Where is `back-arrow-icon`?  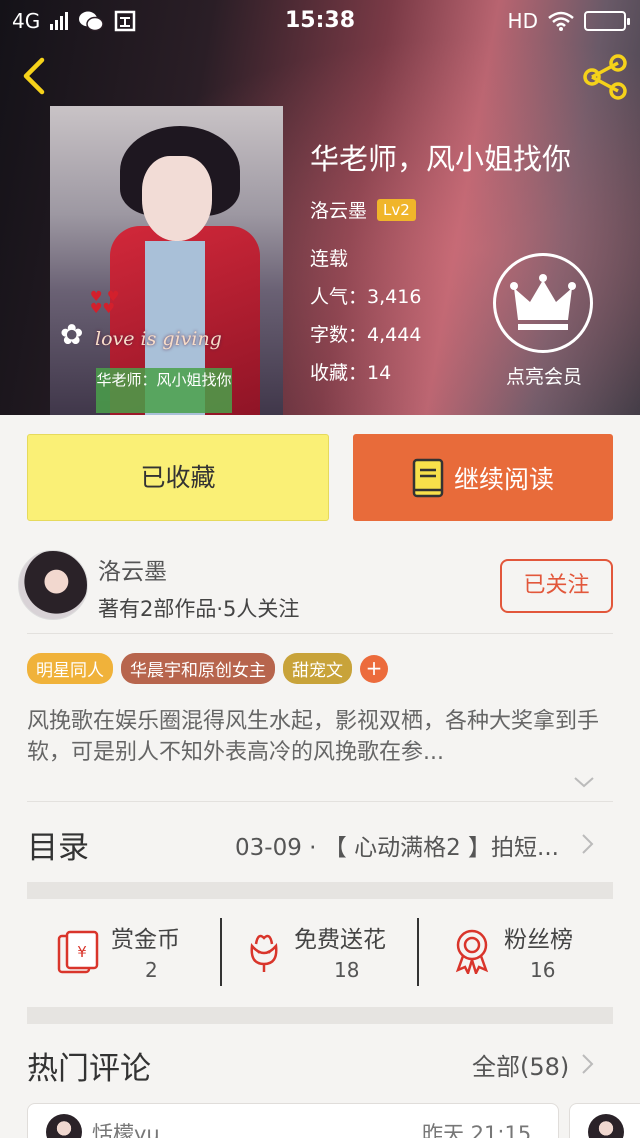 back-arrow-icon is located at coordinates (36, 76).